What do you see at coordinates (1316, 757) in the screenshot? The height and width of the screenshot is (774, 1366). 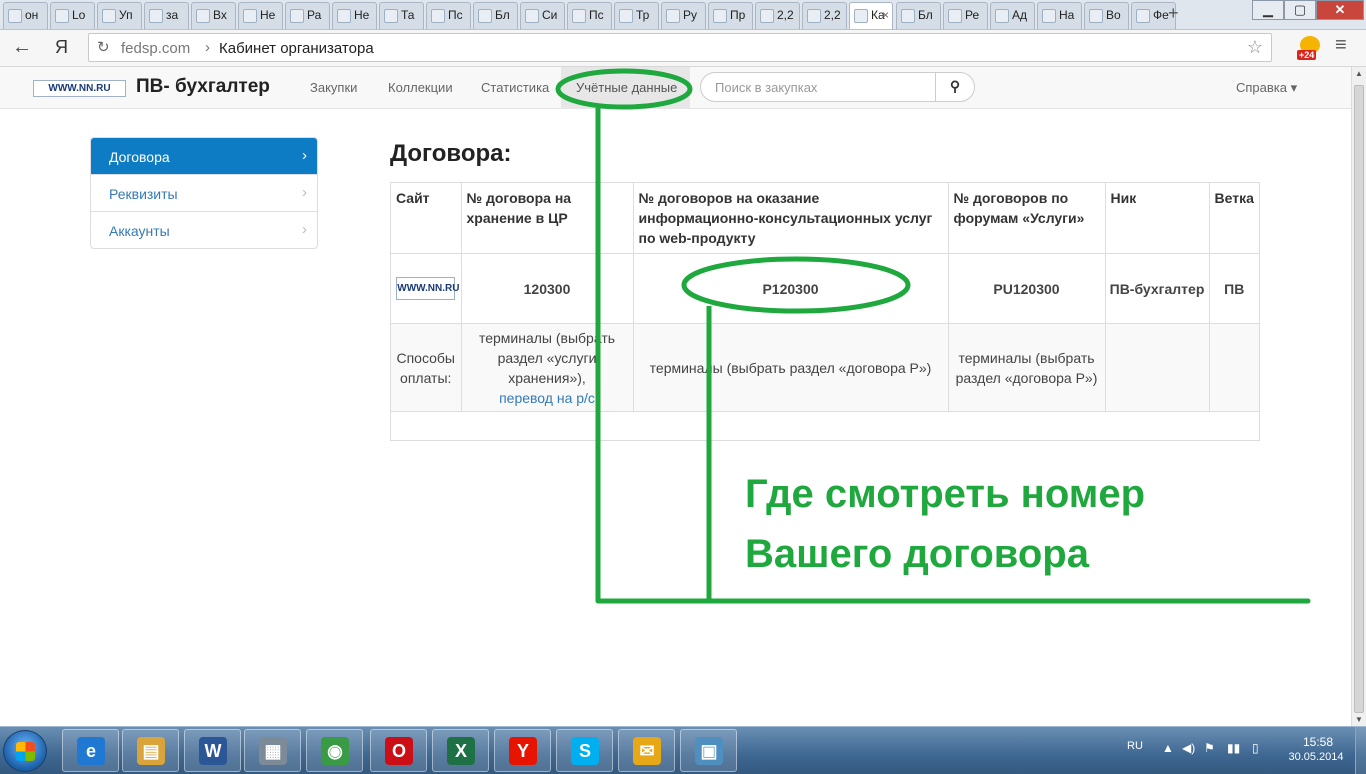 I see `clock-date: 30.05.2014` at bounding box center [1316, 757].